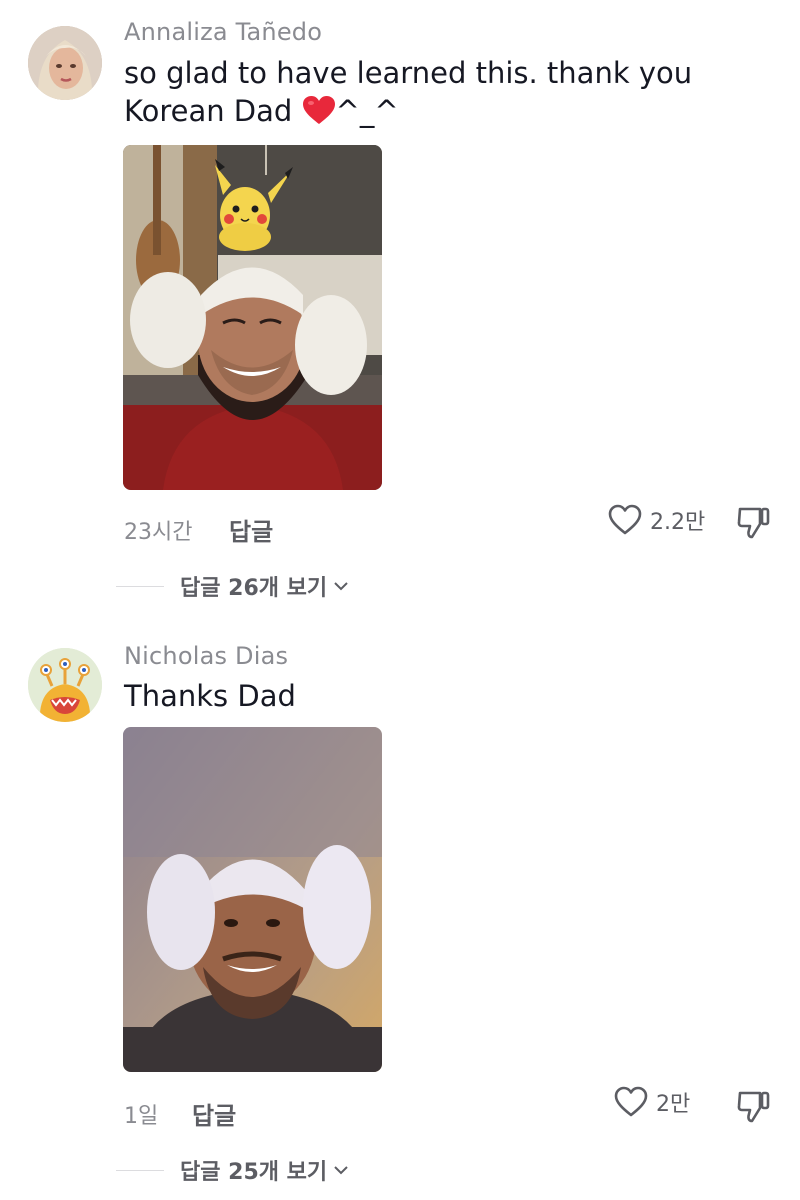  Describe the element at coordinates (223, 32) in the screenshot. I see `comment-username: Annaliza Tañedo` at that location.